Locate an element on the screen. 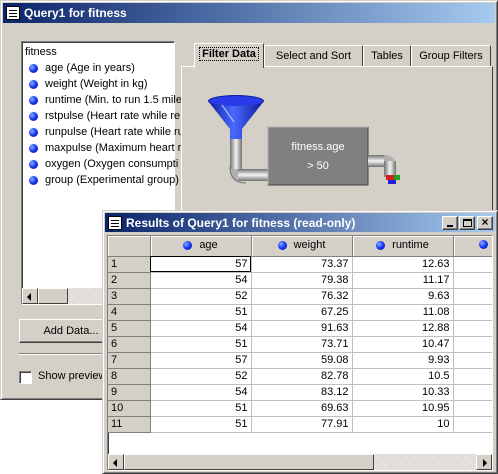 Image resolution: width=498 pixels, height=474 pixels. row-number: 3 is located at coordinates (129, 296).